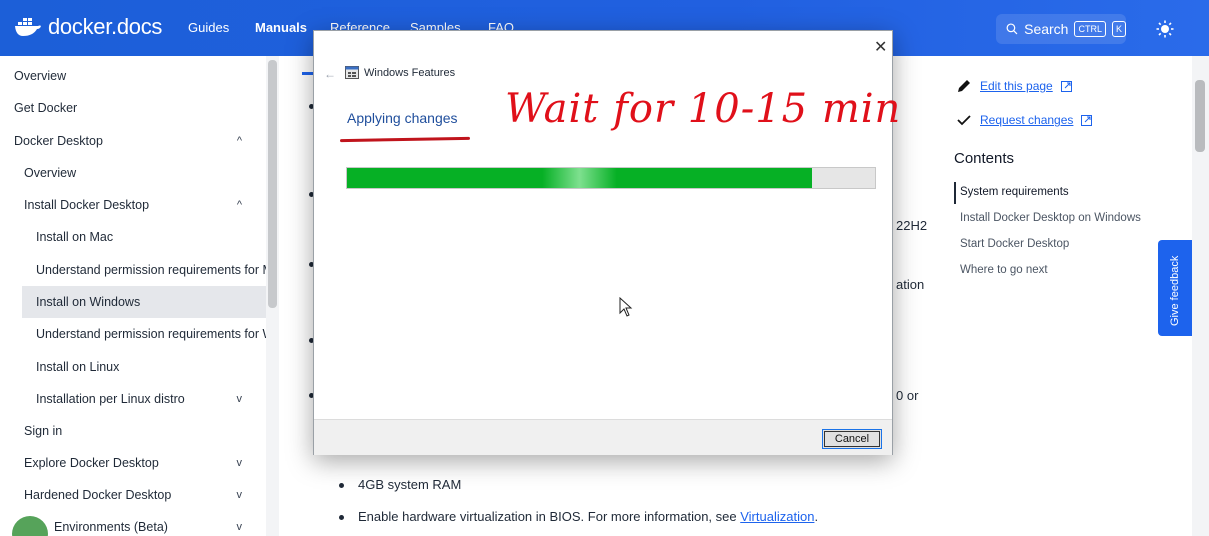 This screenshot has height=536, width=1209. I want to click on progress-bar, so click(611, 178).